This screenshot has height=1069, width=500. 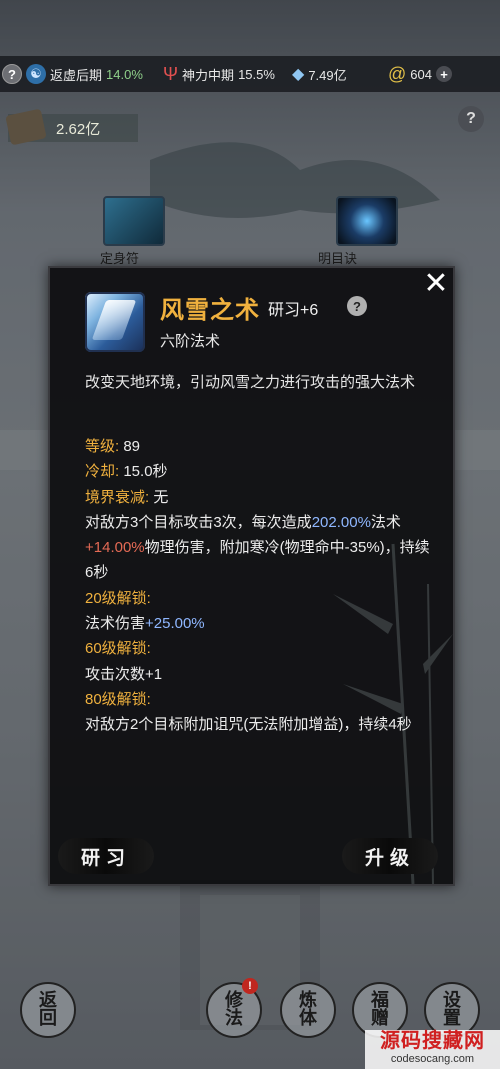 I want to click on body-refine-button: 炼 体, so click(x=308, y=1010).